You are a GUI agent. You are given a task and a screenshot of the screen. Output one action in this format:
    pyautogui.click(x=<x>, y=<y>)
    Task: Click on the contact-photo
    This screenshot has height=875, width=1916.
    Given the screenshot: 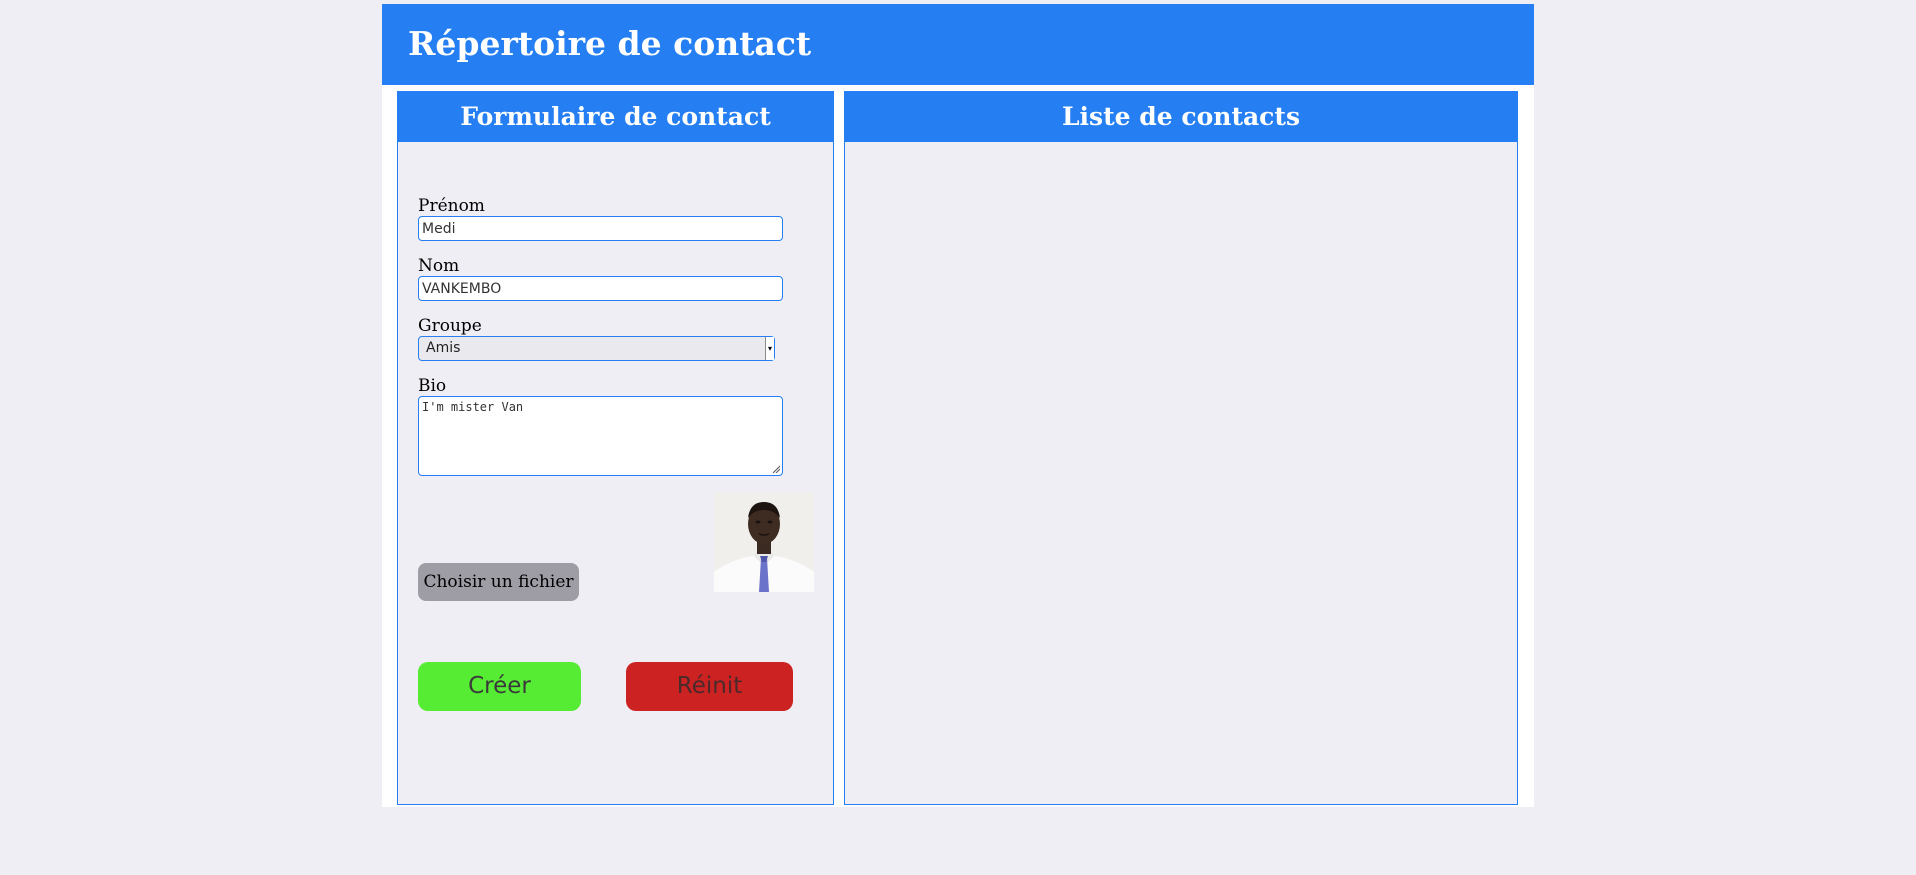 What is the action you would take?
    pyautogui.click(x=764, y=542)
    